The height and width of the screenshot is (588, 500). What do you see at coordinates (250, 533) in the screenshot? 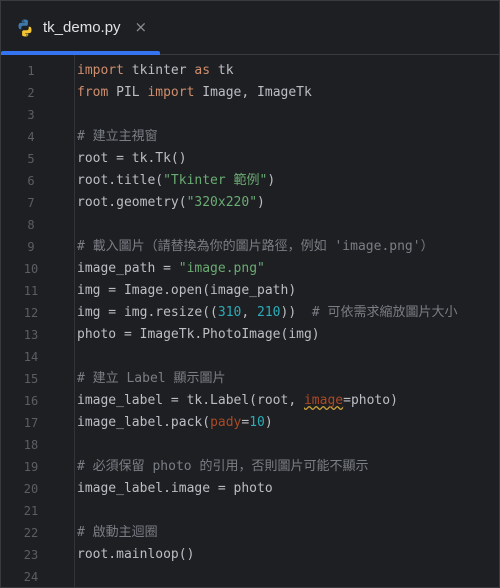
I see `code-line: 22 # 啟動主迴圈` at bounding box center [250, 533].